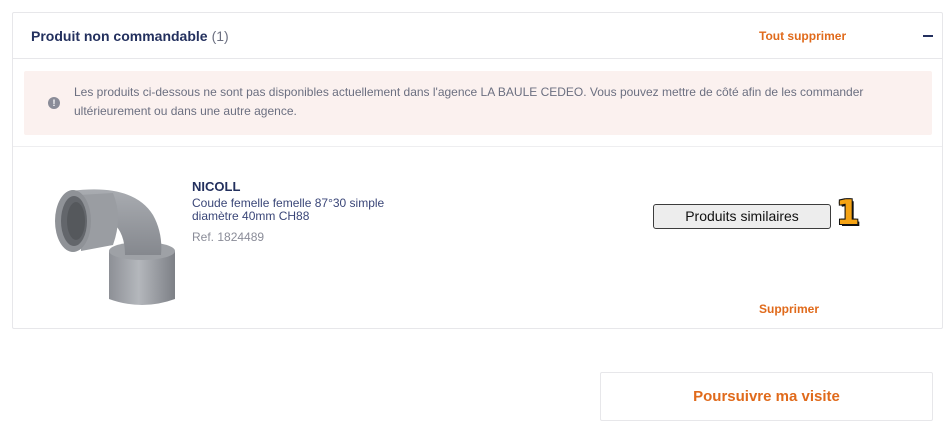 This screenshot has width=948, height=434. Describe the element at coordinates (220, 36) in the screenshot. I see `panel-item-count: (1)` at that location.